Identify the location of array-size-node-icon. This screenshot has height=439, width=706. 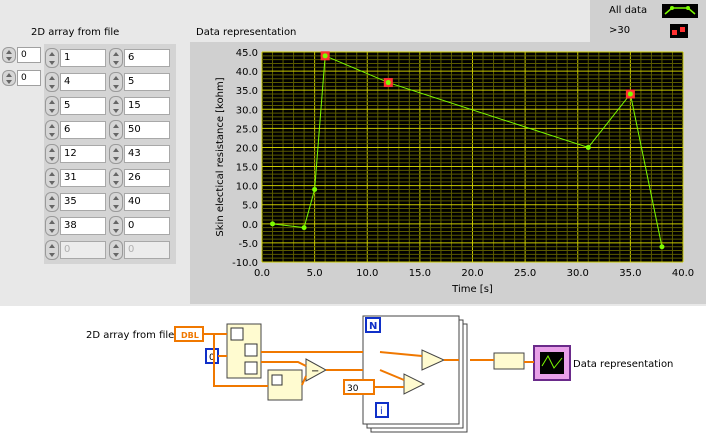
(285, 385).